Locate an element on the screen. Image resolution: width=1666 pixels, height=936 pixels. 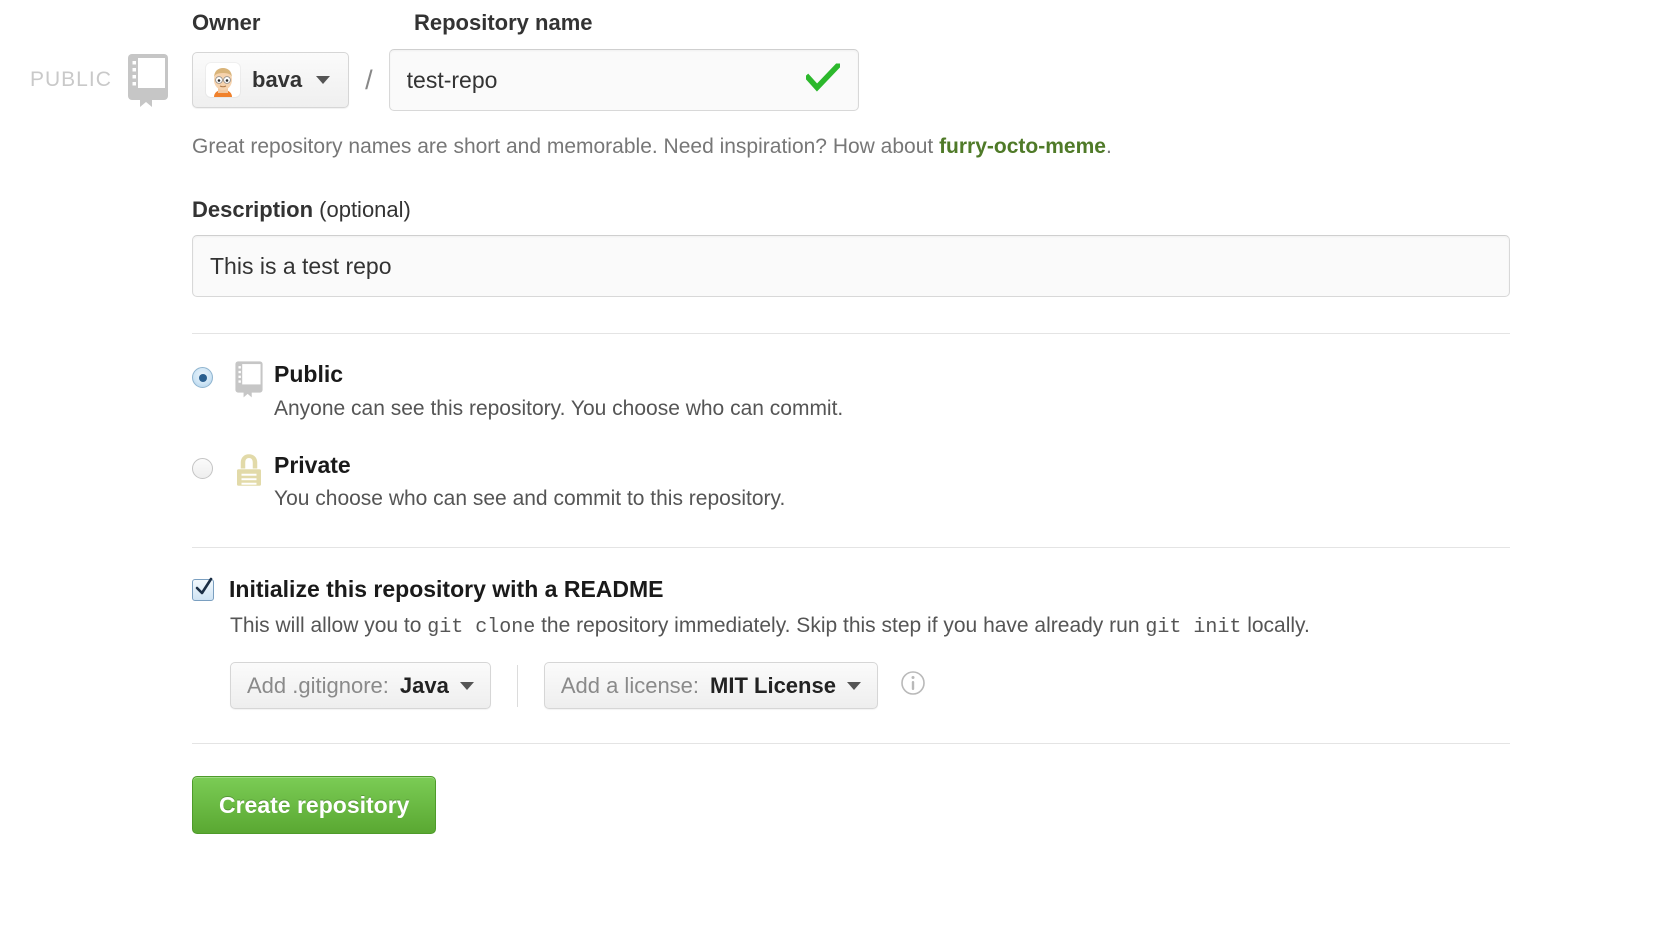
readme-code-git-init: git init is located at coordinates (1193, 628).